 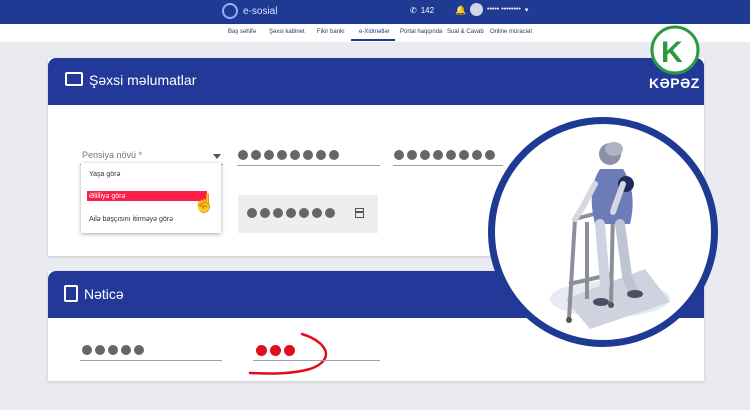 I want to click on option-breadwinner-loss: Ailə başçısını itirməyə görə, so click(x=131, y=219).